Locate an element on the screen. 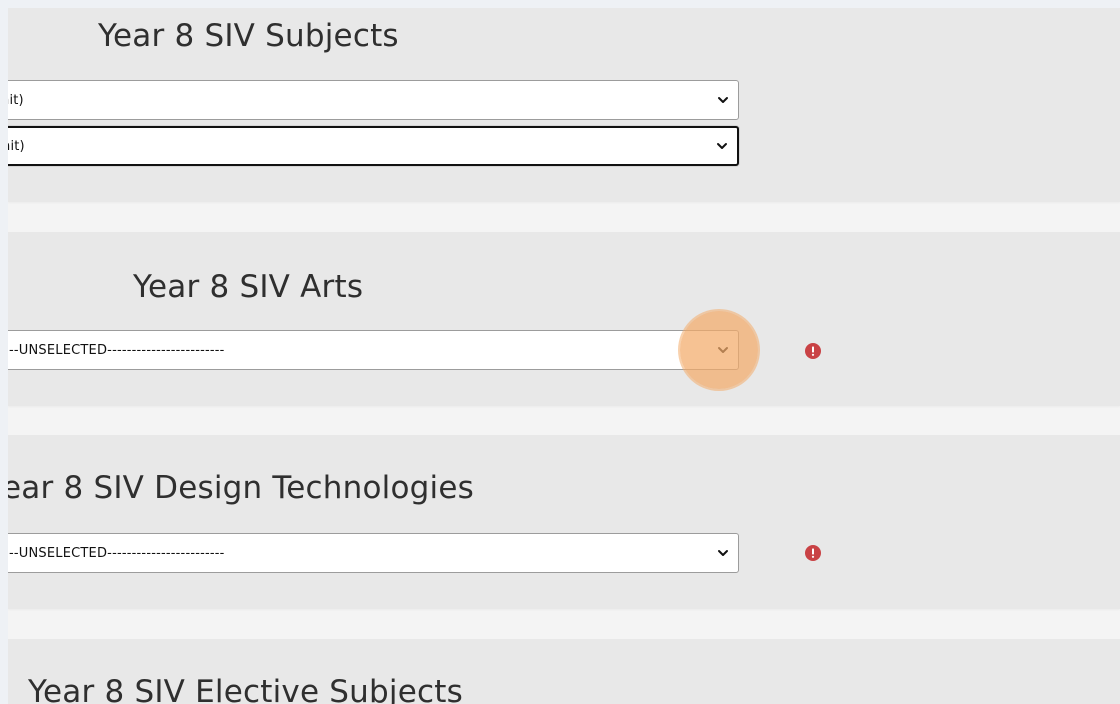 The width and height of the screenshot is (1120, 704). arts-select: --UNSELECTED------------------------ is located at coordinates (373, 350).